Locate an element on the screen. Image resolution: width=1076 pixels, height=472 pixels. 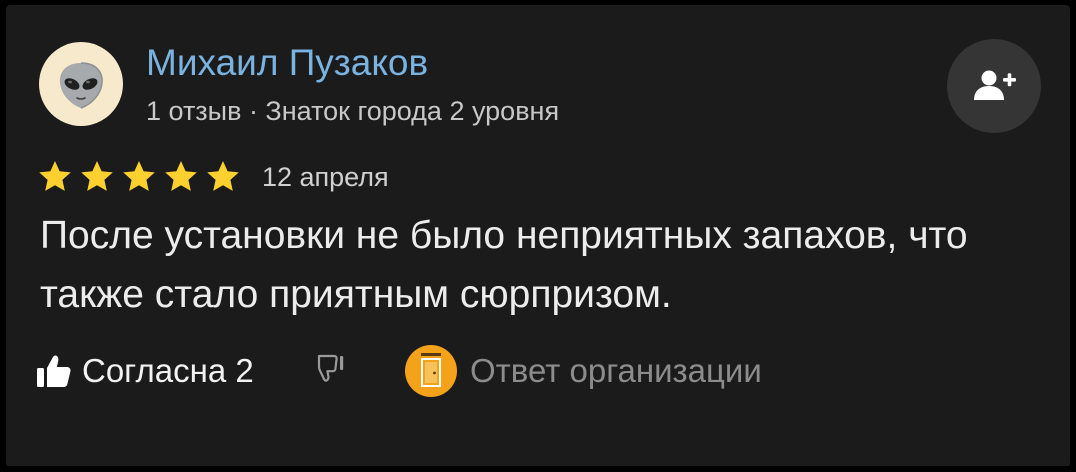
author-meta: 1 отзыв · Знаток города 2 уровня is located at coordinates (353, 111).